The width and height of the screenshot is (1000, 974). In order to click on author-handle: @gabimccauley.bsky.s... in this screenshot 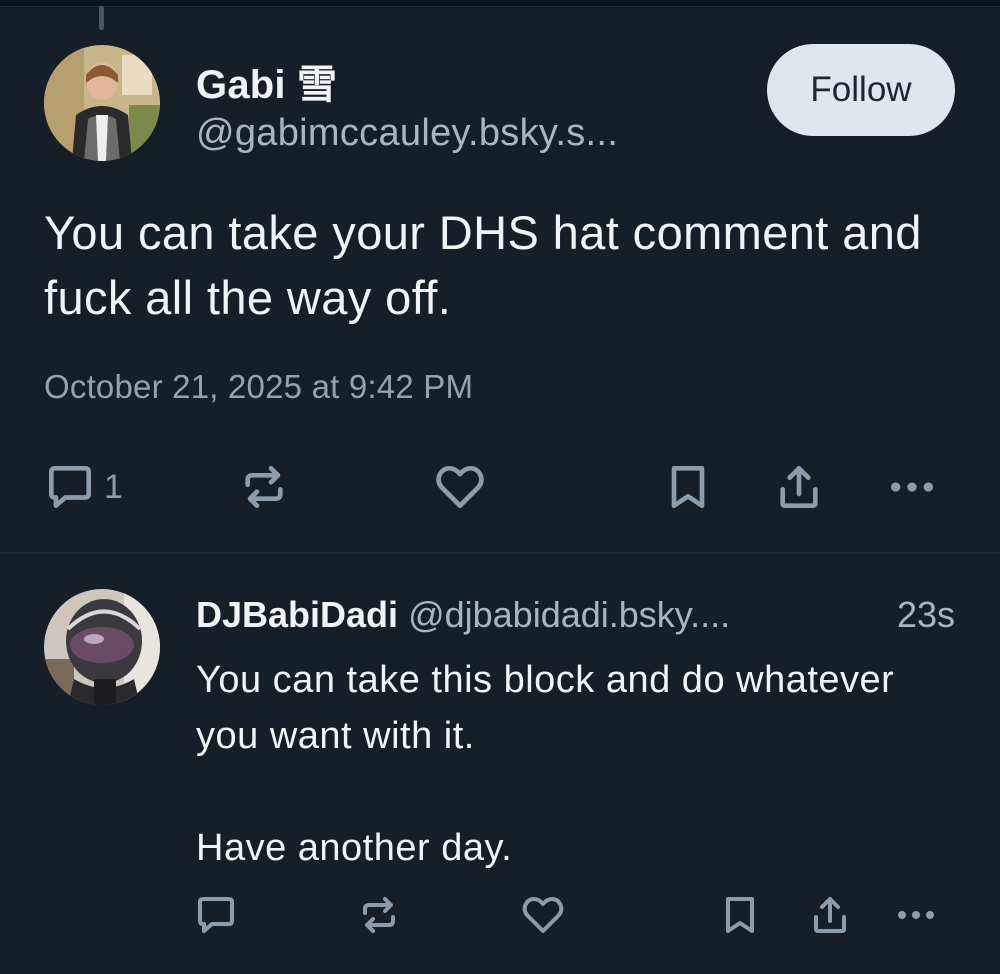, I will do `click(407, 133)`.